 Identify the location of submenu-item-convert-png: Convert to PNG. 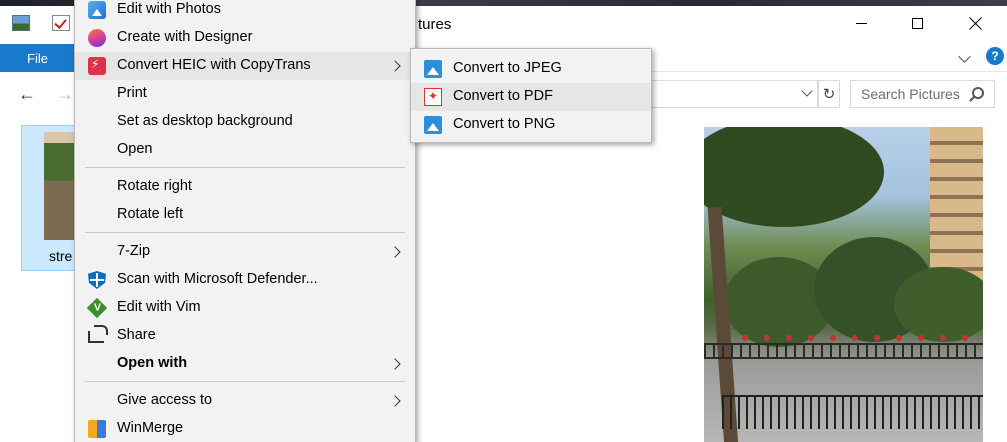
(531, 125).